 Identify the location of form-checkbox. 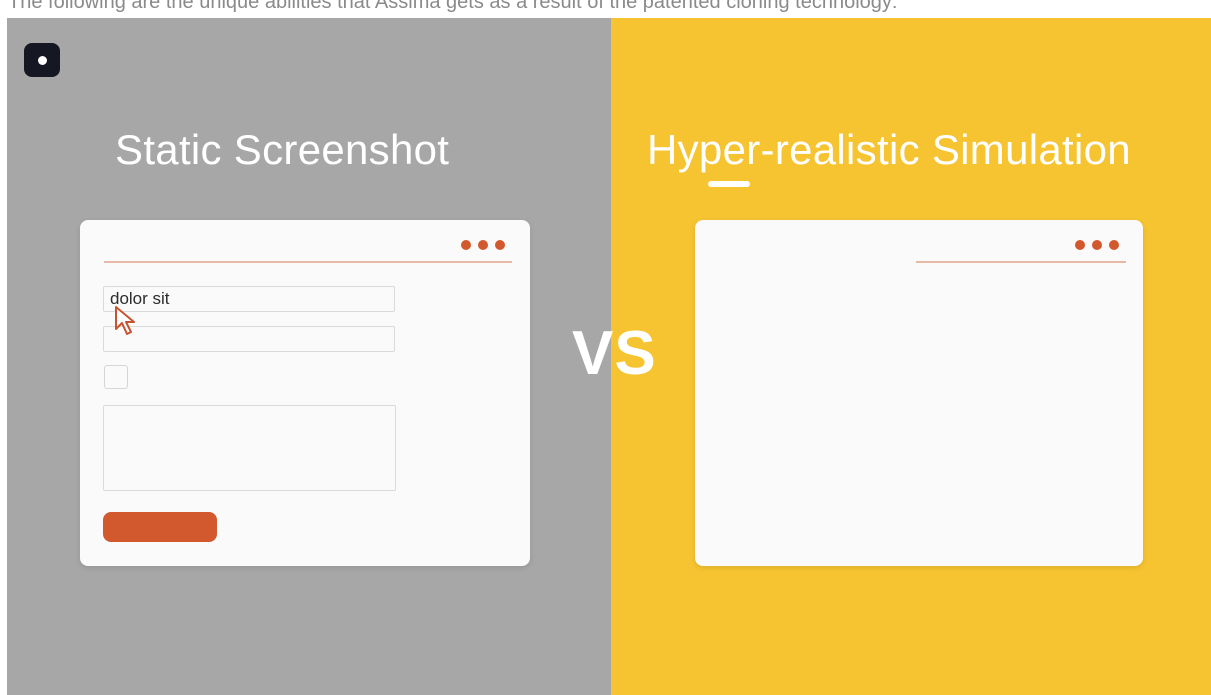
(116, 377).